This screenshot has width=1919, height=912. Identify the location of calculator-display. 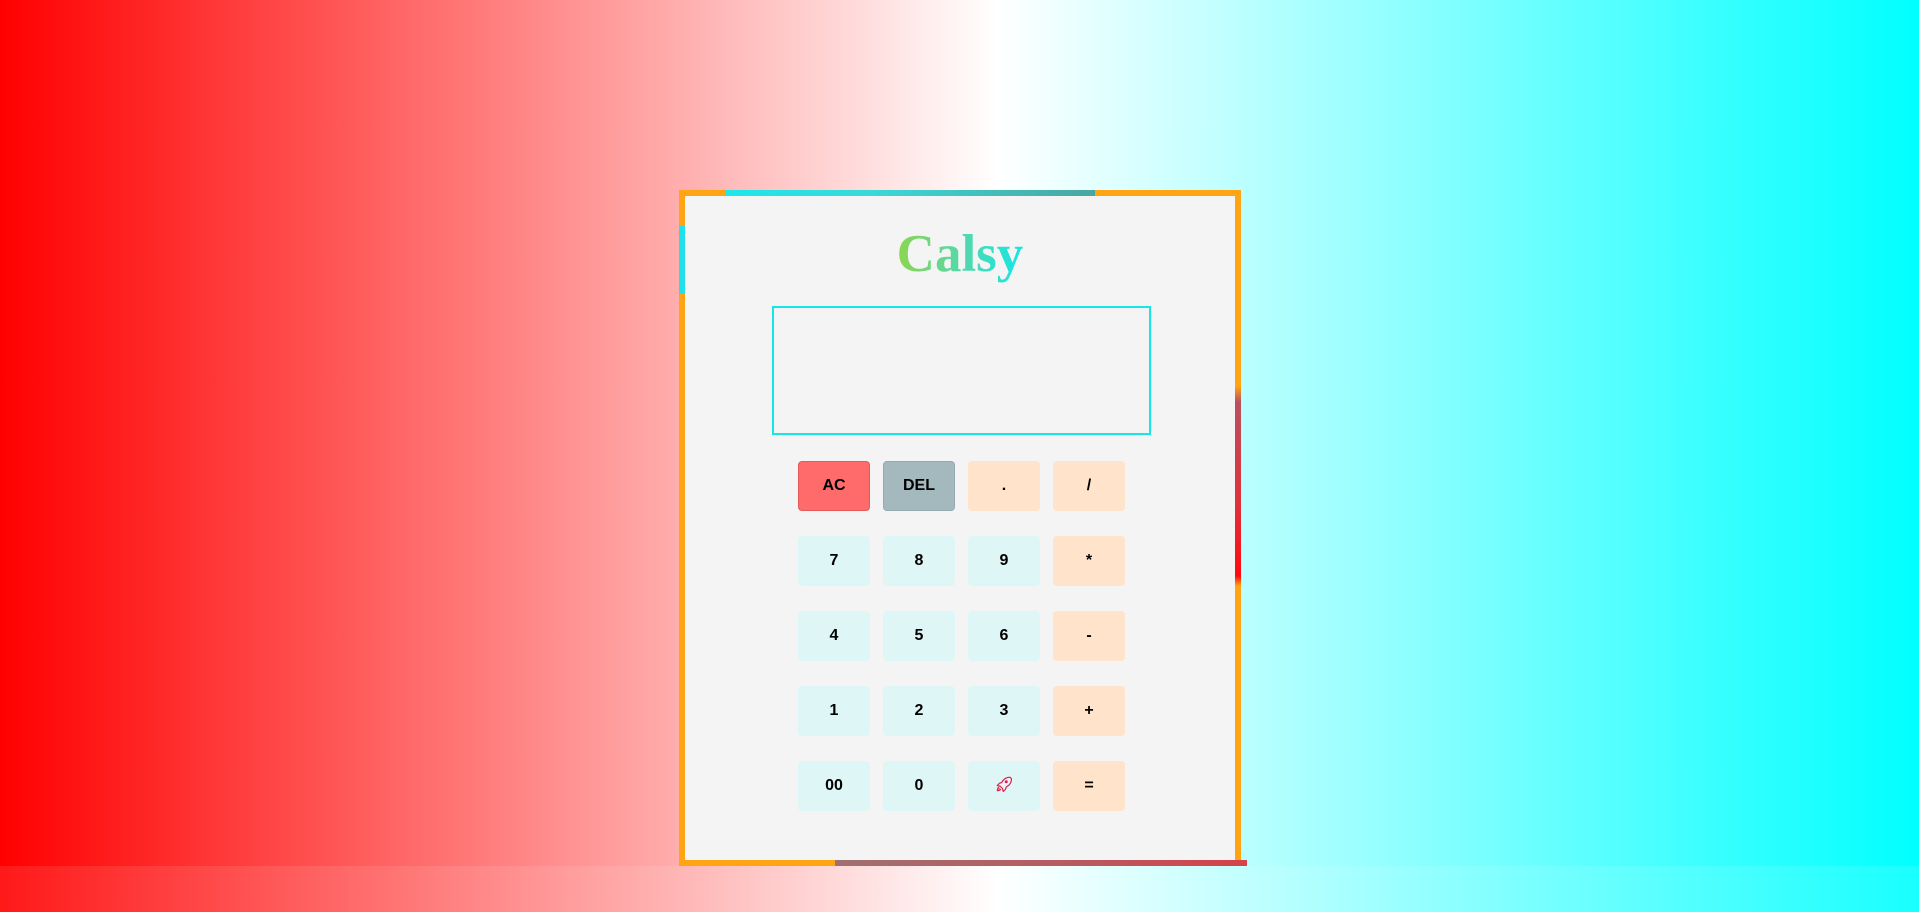
(961, 370).